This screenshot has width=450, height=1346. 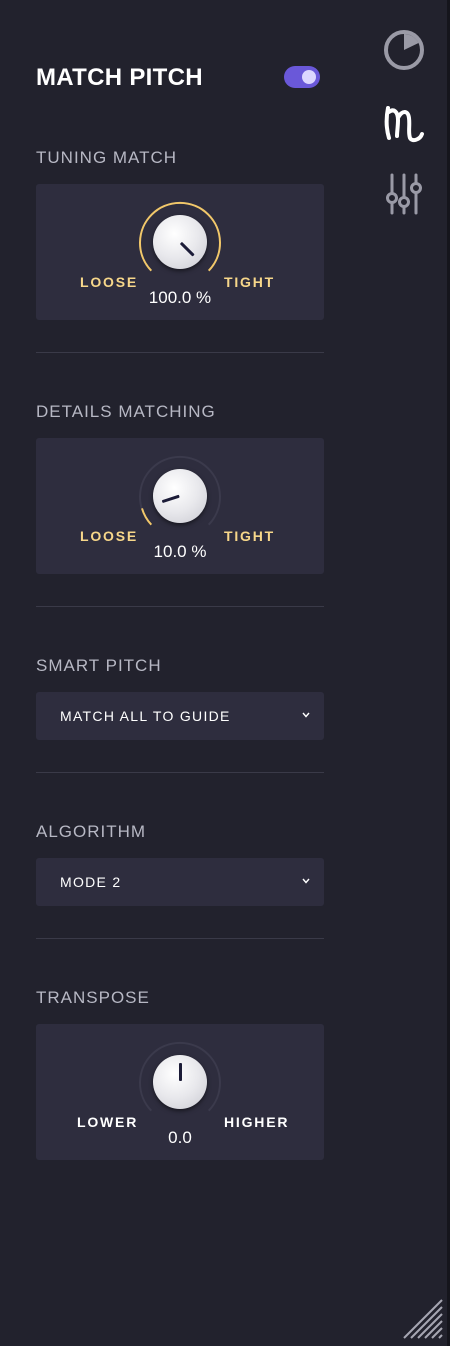 What do you see at coordinates (99, 665) in the screenshot?
I see `smart-pitch-label: SMART PITCH` at bounding box center [99, 665].